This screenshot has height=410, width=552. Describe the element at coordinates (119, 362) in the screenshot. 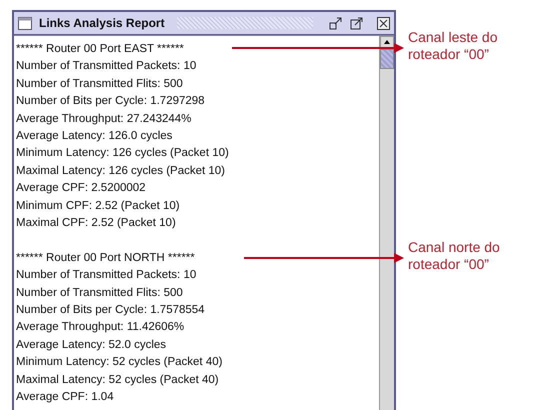

I see `report-line: Minimum Latency: 52 cycles (Packet 40)` at that location.